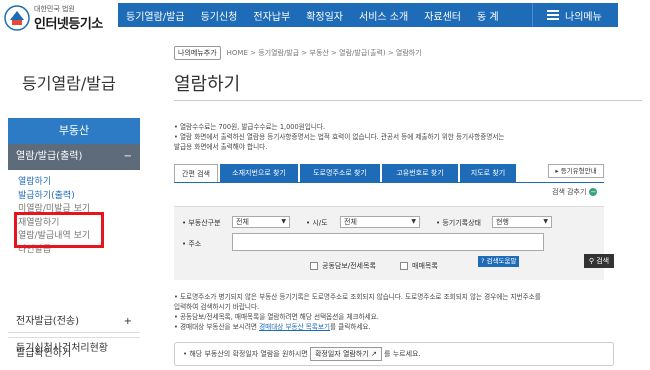  Describe the element at coordinates (48, 321) in the screenshot. I see `sidebar-group-label: 전자발급(전송)` at that location.